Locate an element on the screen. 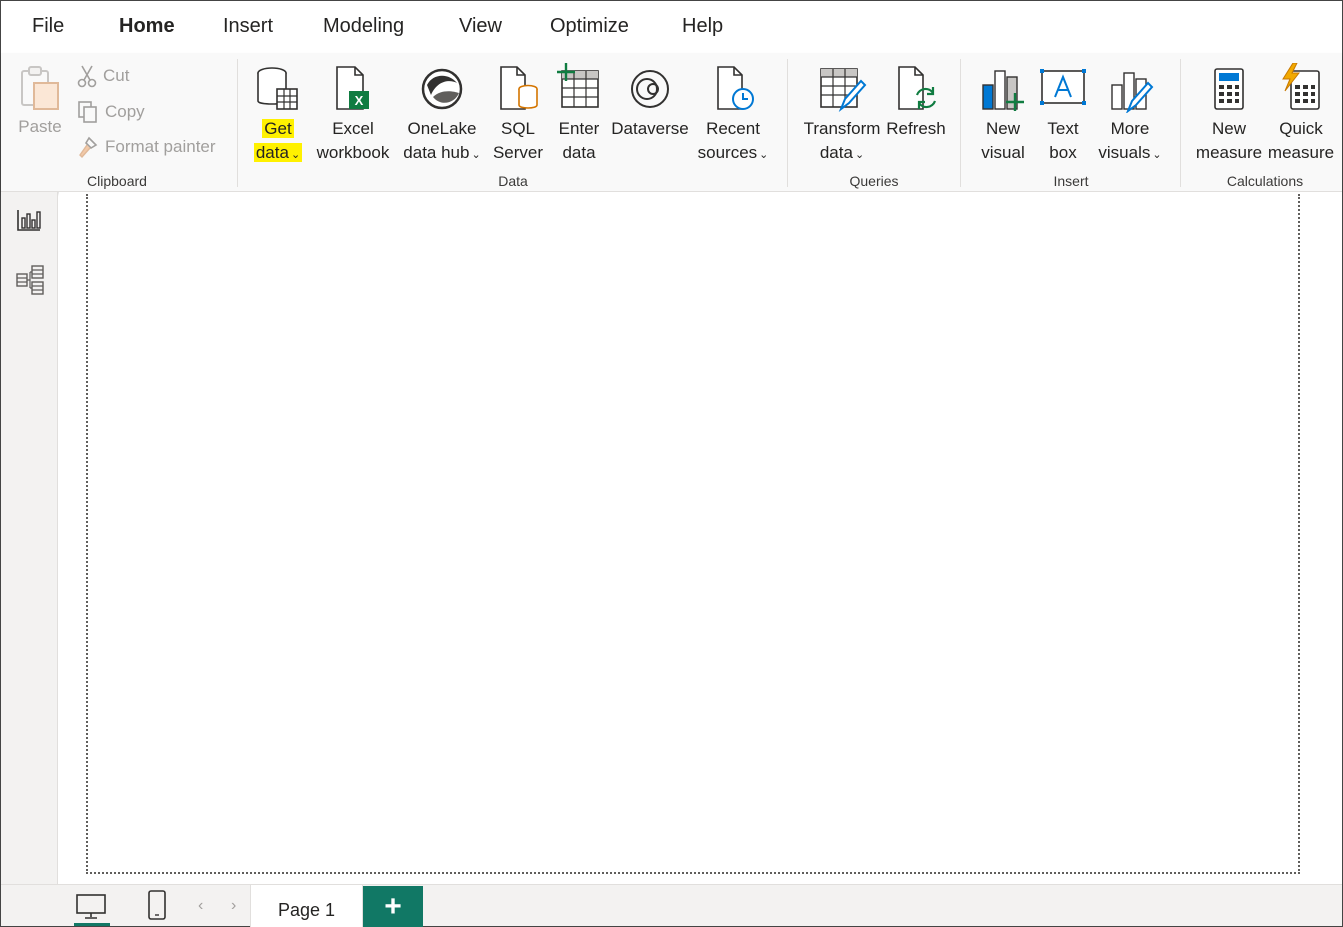 The width and height of the screenshot is (1343, 927). tab-optimize: Optimize is located at coordinates (589, 26).